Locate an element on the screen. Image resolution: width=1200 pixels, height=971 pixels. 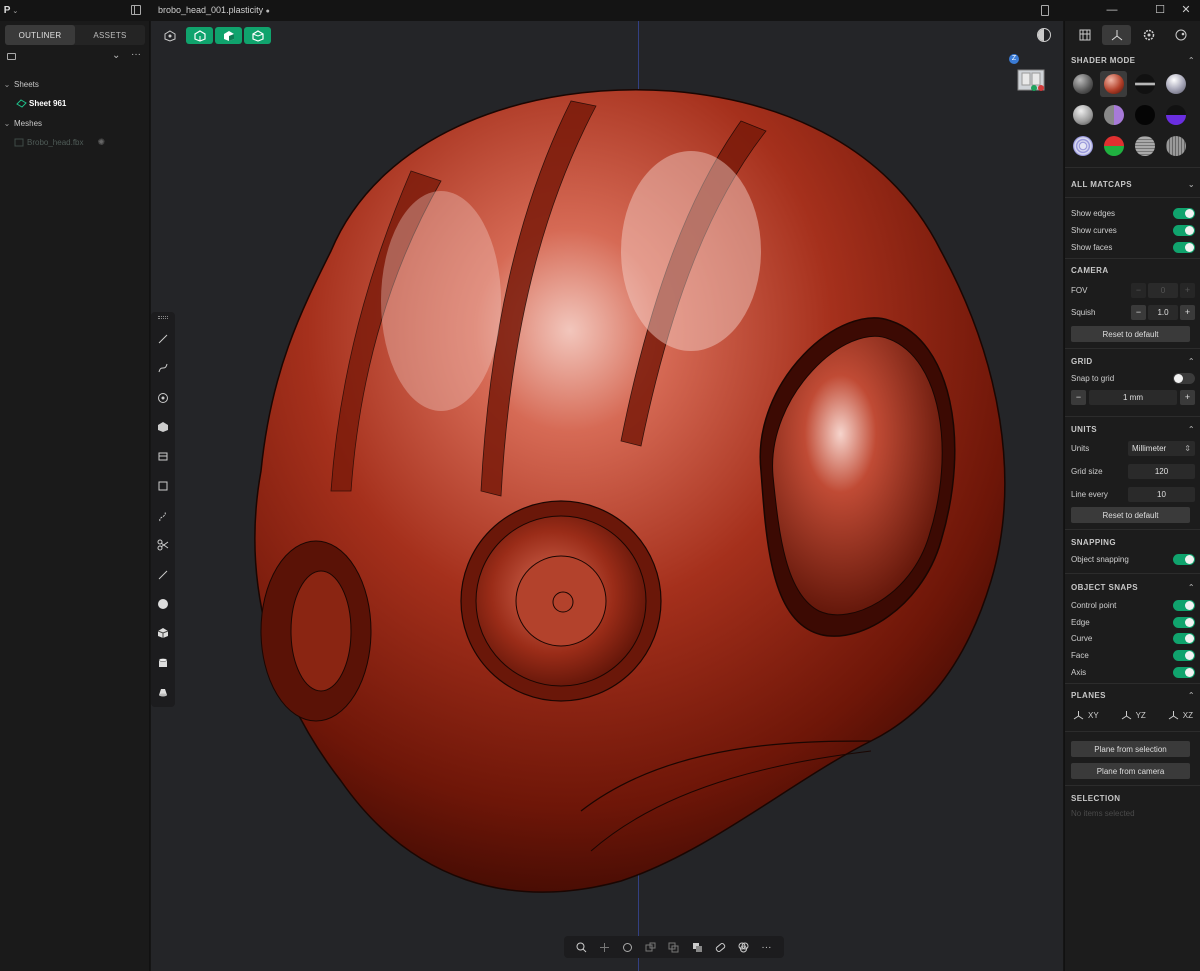
circle-tool is located at coordinates (163, 398).